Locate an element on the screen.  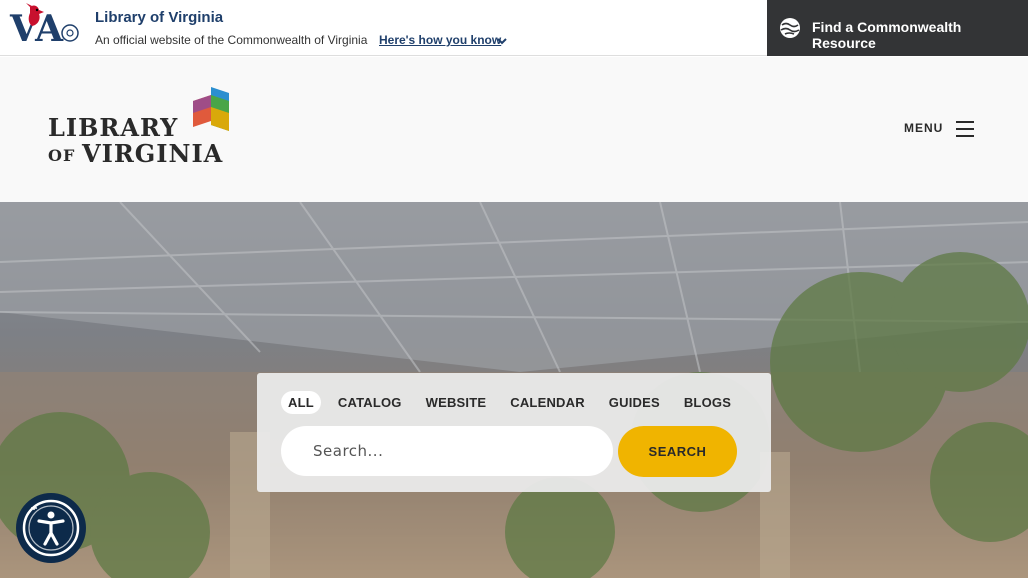
search-button: SEARCH is located at coordinates (677, 451).